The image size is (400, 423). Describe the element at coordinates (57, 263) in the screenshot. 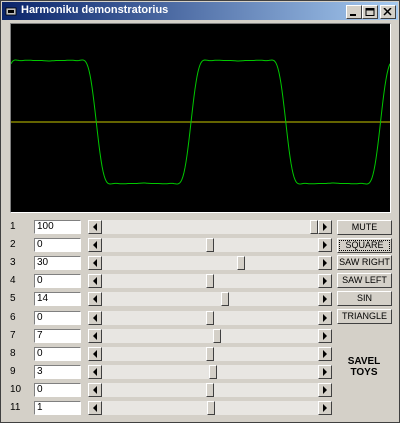

I see `harmonic-value-field: 30` at that location.